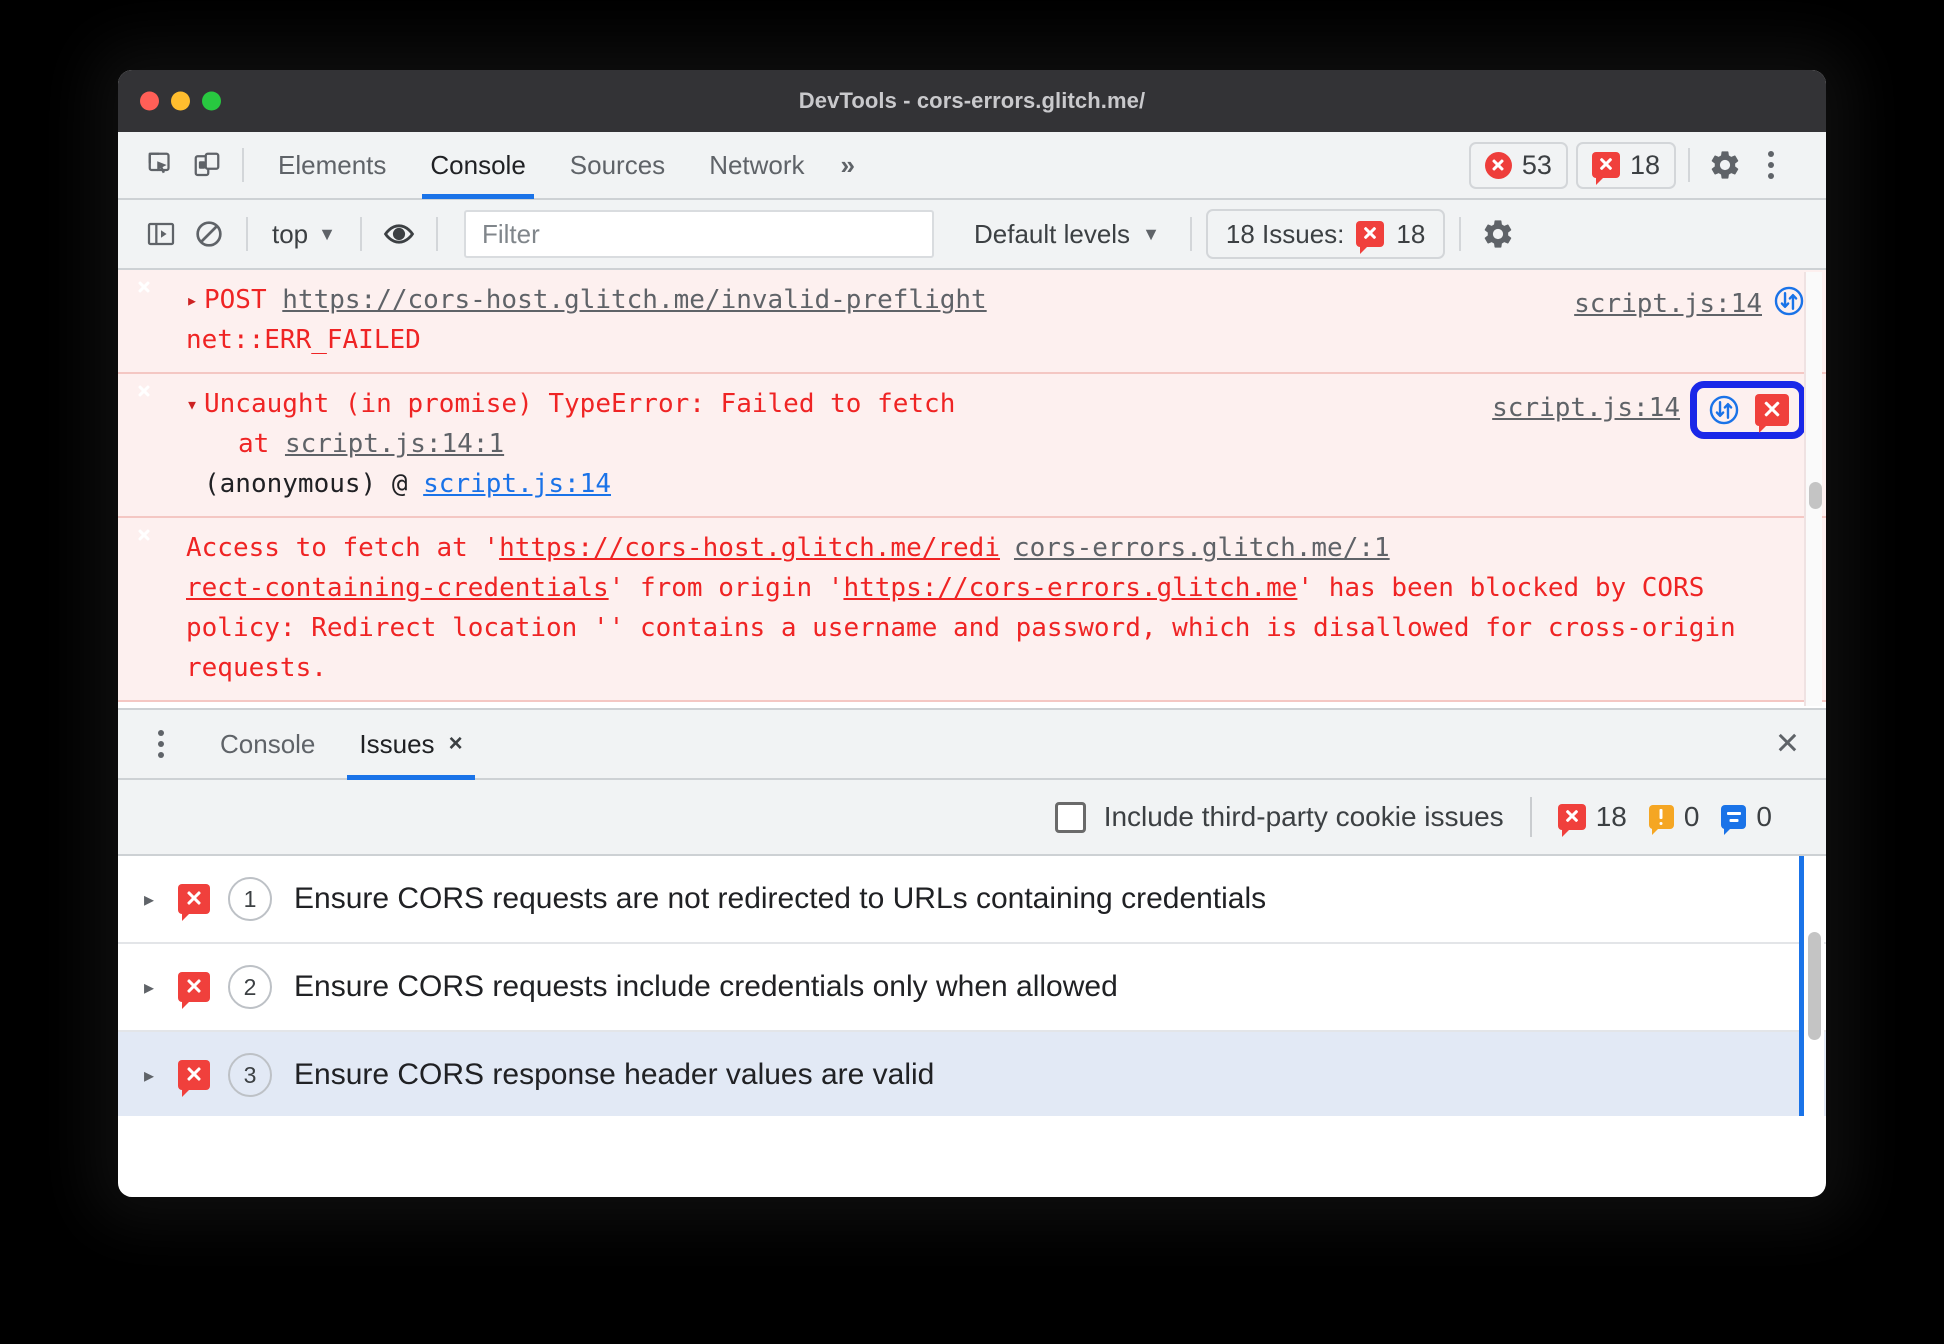 The width and height of the screenshot is (1944, 1344). I want to click on issues-scrollbar, so click(1814, 986).